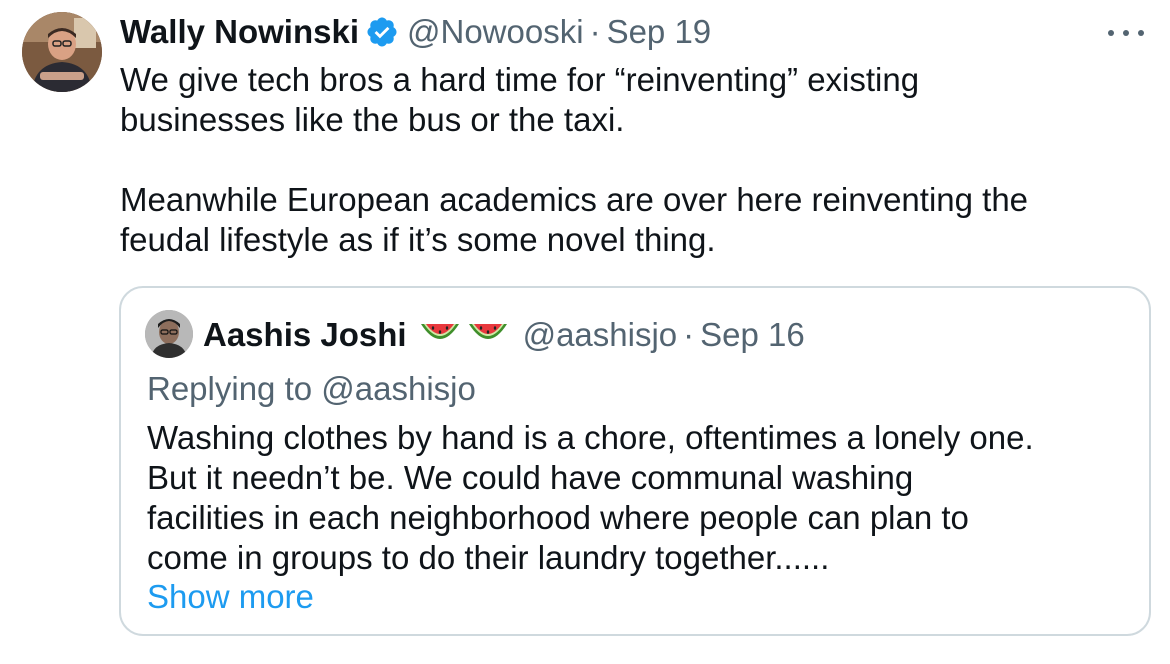 The width and height of the screenshot is (1170, 664). I want to click on quoted-tweet-header: Aashis Joshi @aashisjo · Sep 16, so click(504, 335).